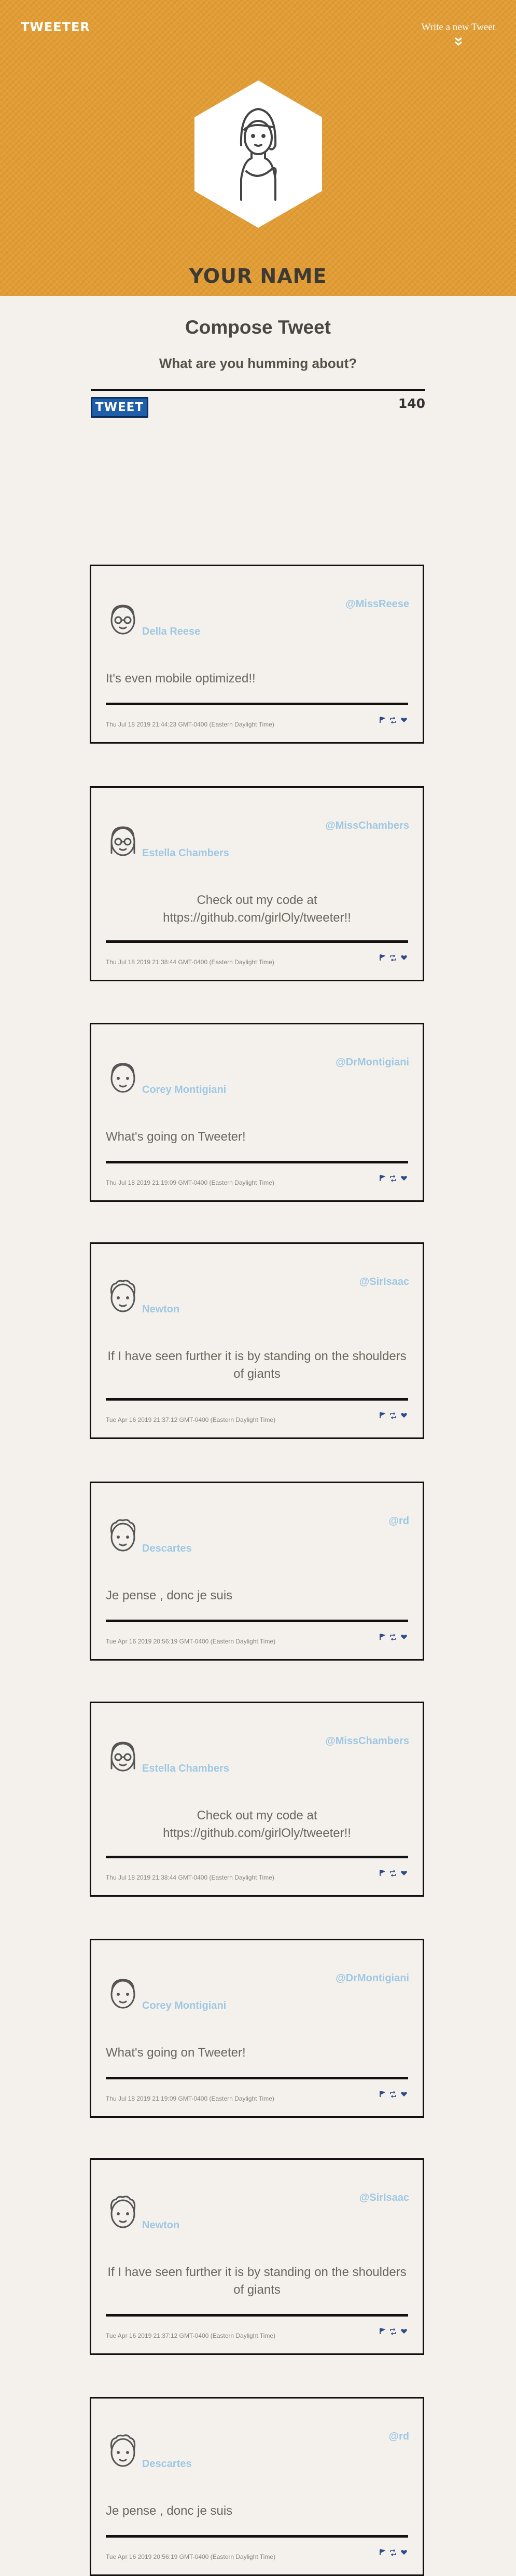  Describe the element at coordinates (258, 154) in the screenshot. I see `profile-avatar` at that location.